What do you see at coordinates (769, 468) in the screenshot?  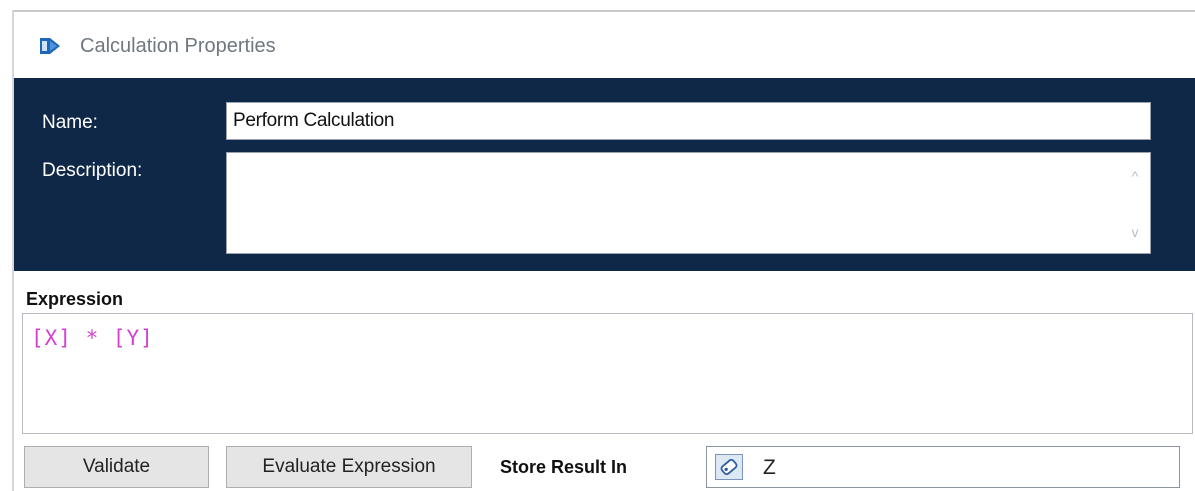 I see `store-result-value: Z` at bounding box center [769, 468].